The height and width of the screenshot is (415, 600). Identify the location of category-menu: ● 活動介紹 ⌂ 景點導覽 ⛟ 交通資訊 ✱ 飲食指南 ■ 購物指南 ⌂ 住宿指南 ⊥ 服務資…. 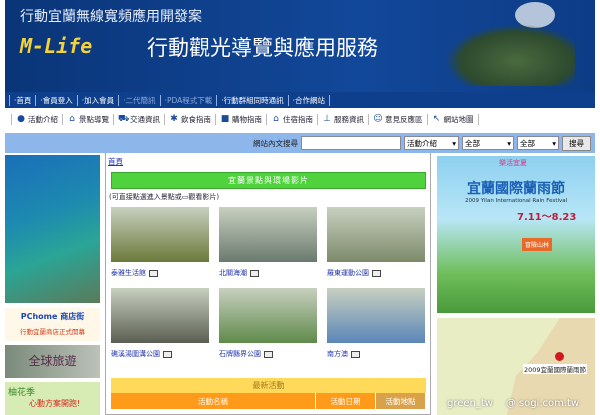
(300, 119).